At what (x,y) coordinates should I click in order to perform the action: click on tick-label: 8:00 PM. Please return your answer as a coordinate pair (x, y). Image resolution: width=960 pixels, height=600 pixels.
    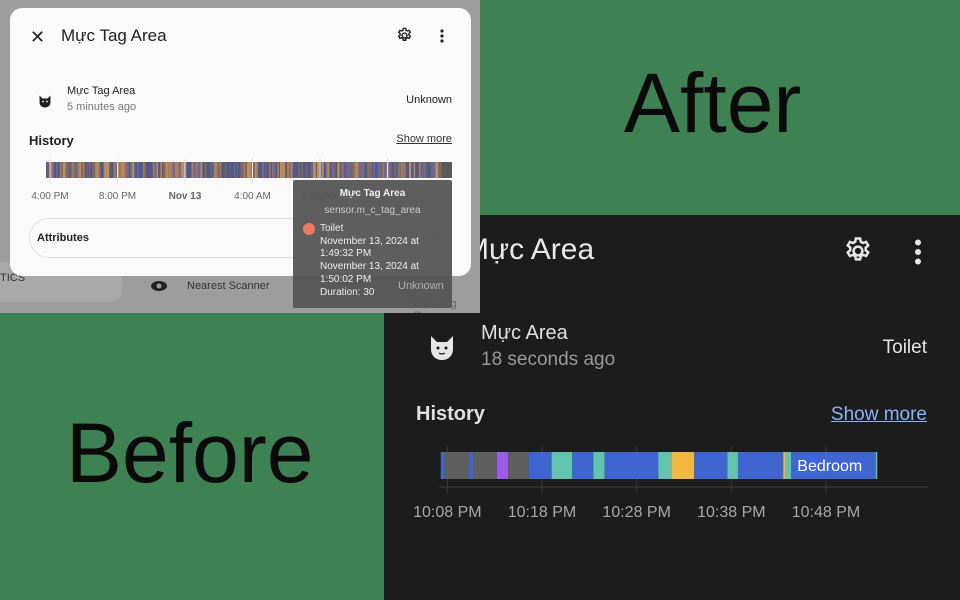
    Looking at the image, I should click on (117, 196).